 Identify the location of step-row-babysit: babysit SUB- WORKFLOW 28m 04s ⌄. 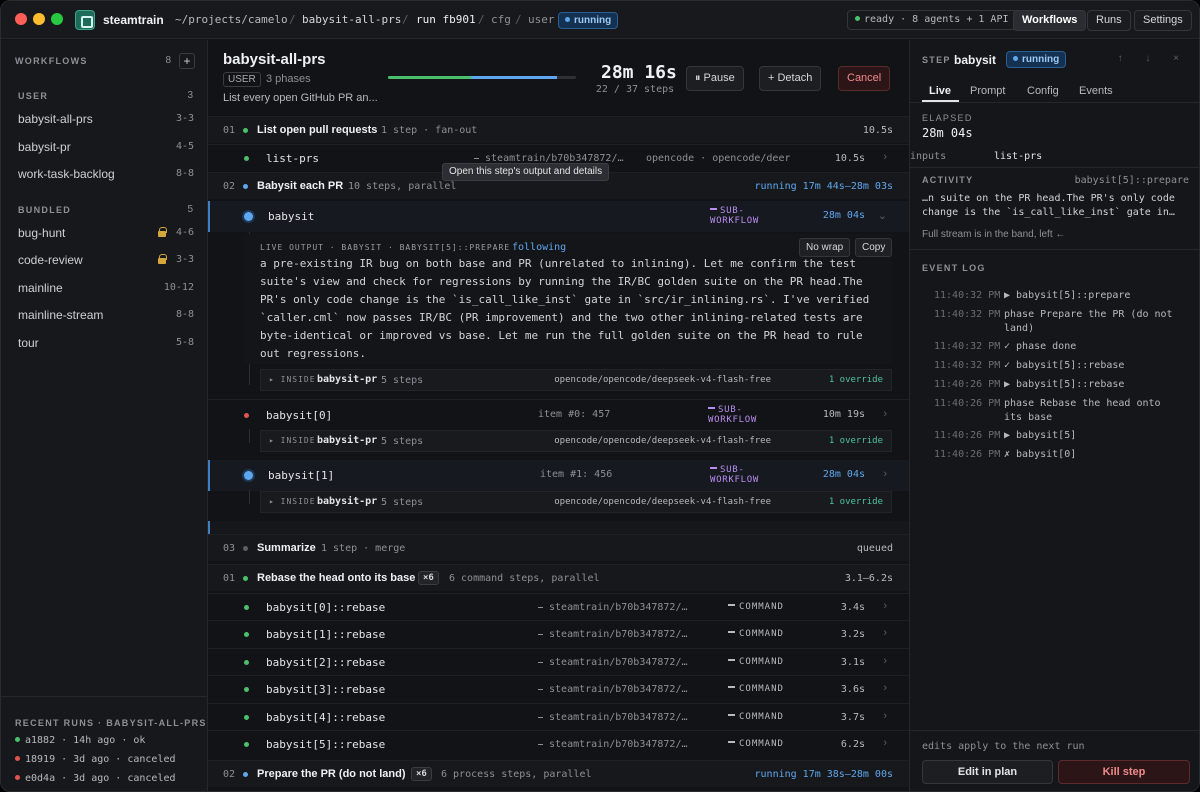
(558, 216).